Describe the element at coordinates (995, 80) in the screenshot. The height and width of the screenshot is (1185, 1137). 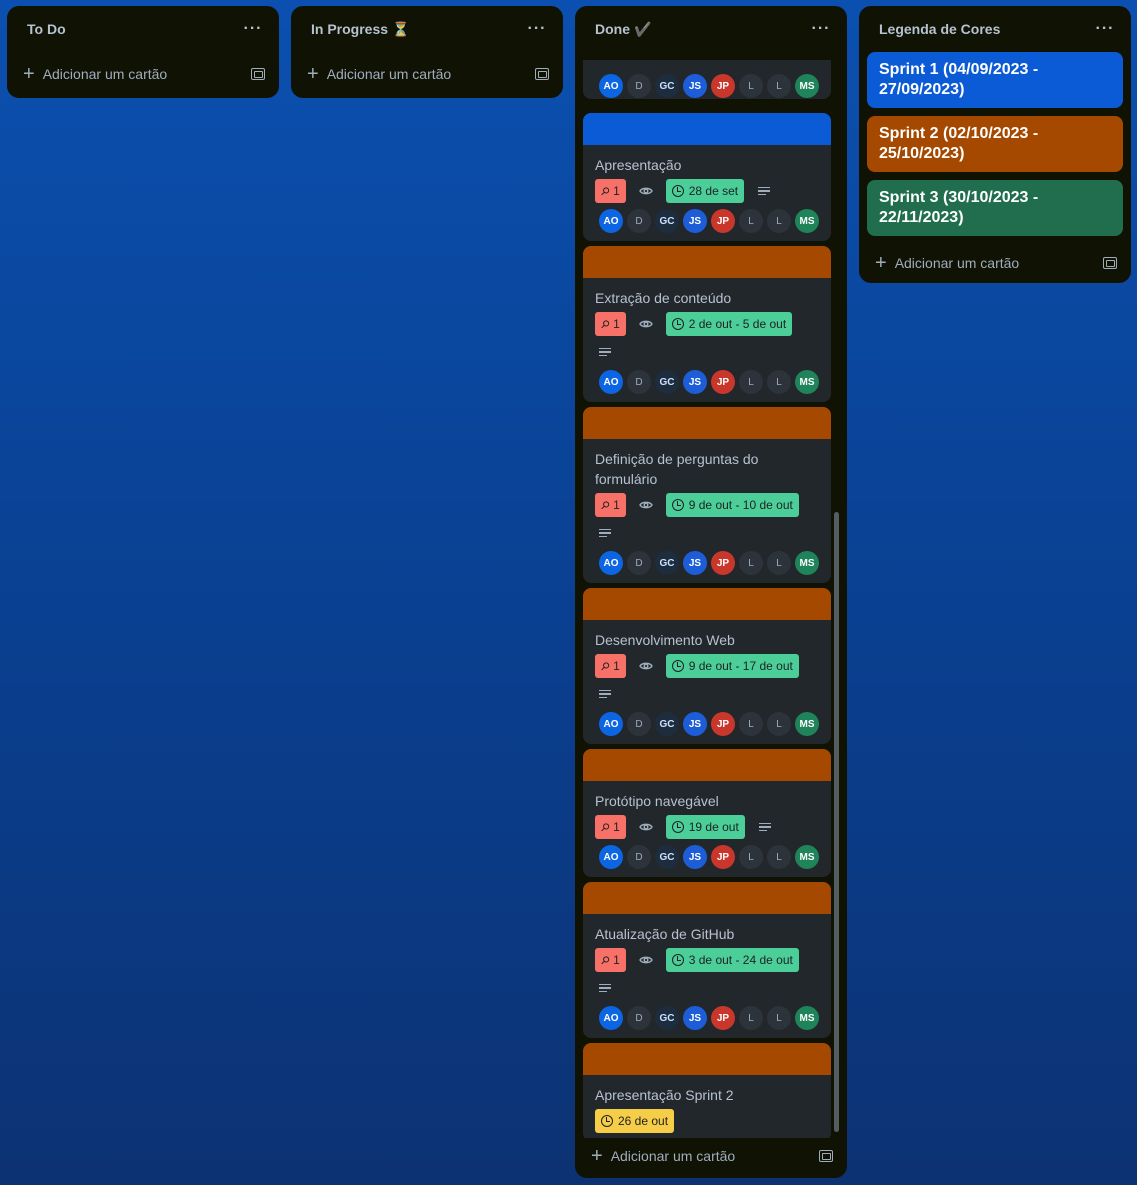
I see `legend-card-sprint1: Sprint 1 (04/09/2023 - 27/09/2023)` at that location.